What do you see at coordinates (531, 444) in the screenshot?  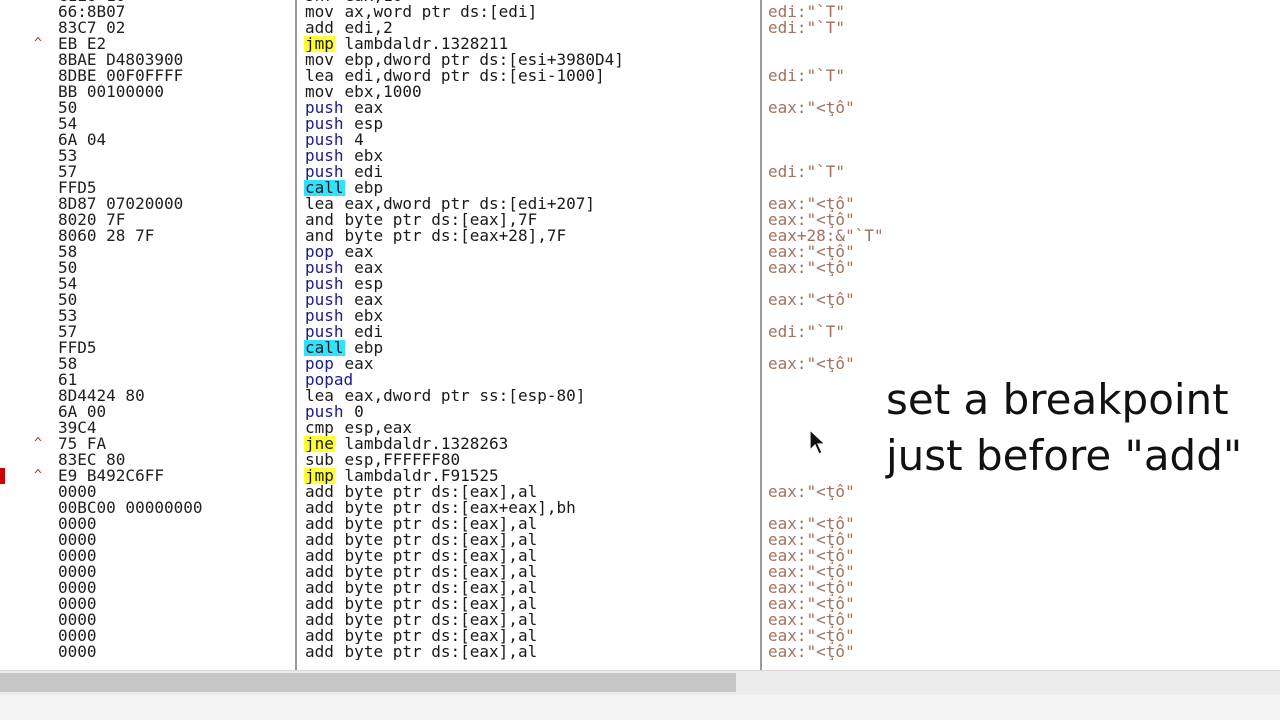 I see `instruction: jne lambdaldr.1328263` at bounding box center [531, 444].